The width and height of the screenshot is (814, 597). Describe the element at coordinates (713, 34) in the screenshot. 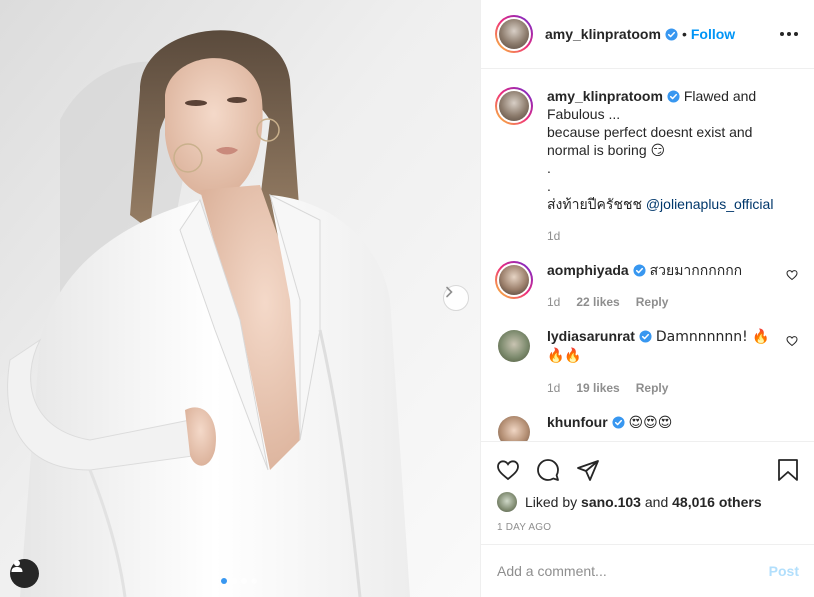

I see `follow-button: Follow` at that location.